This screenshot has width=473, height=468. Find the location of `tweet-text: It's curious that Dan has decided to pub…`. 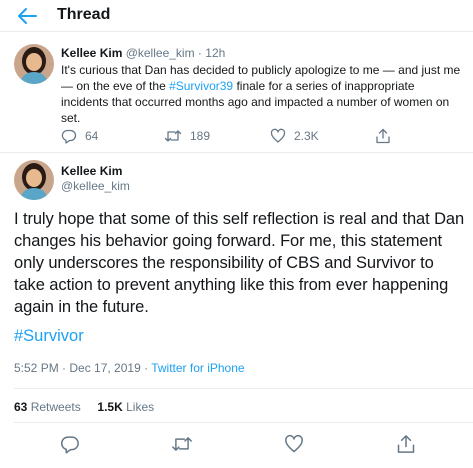

tweet-text: It's curious that Dan has decided to pub… is located at coordinates (262, 94).